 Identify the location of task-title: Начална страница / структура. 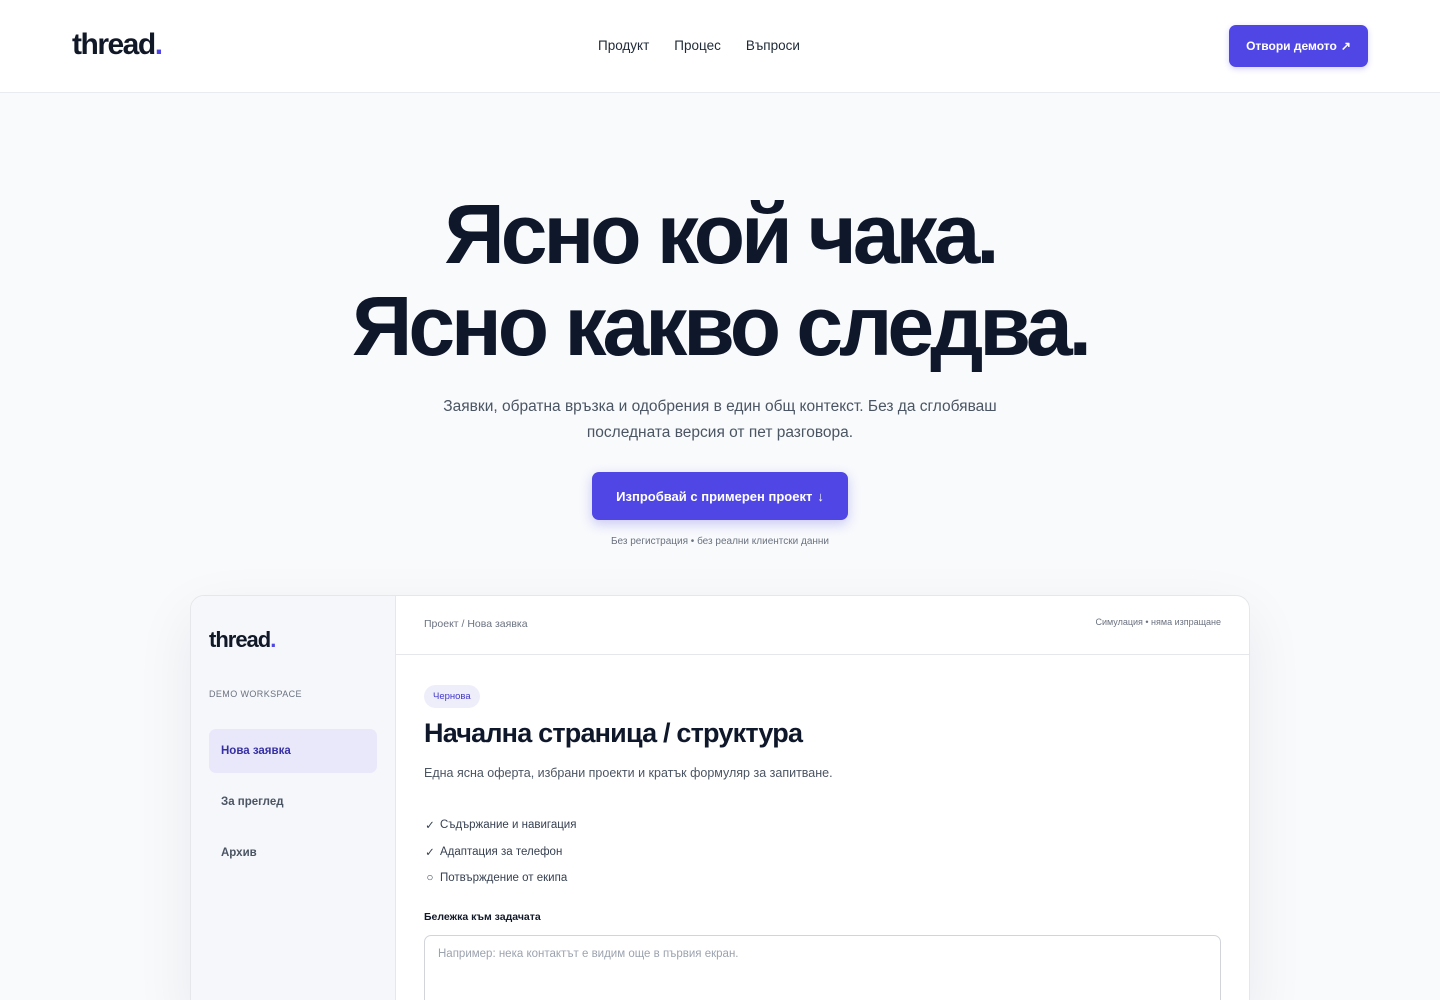
(613, 733).